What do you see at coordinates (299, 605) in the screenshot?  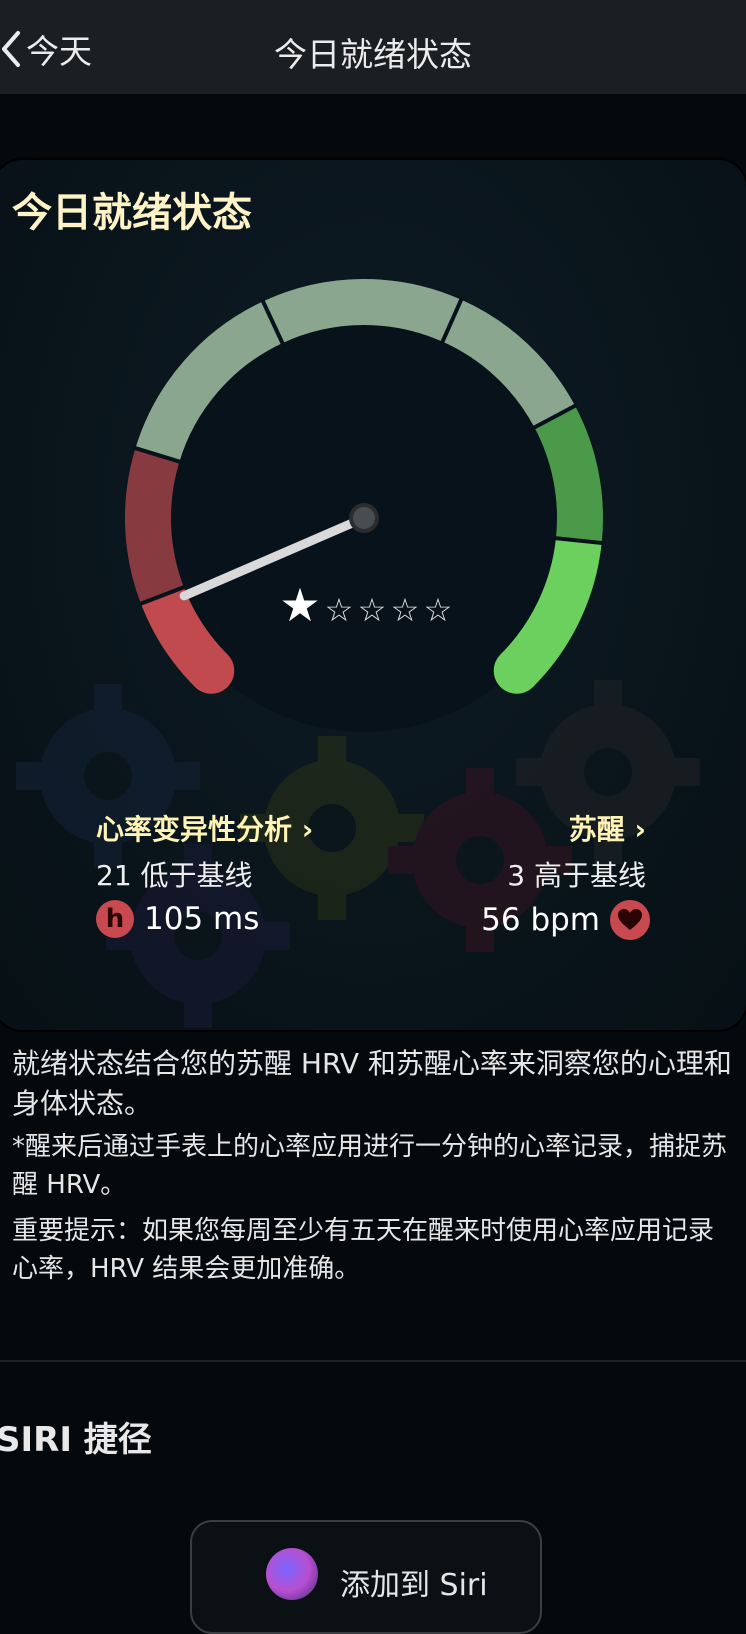 I see `star-filled-icon: ★` at bounding box center [299, 605].